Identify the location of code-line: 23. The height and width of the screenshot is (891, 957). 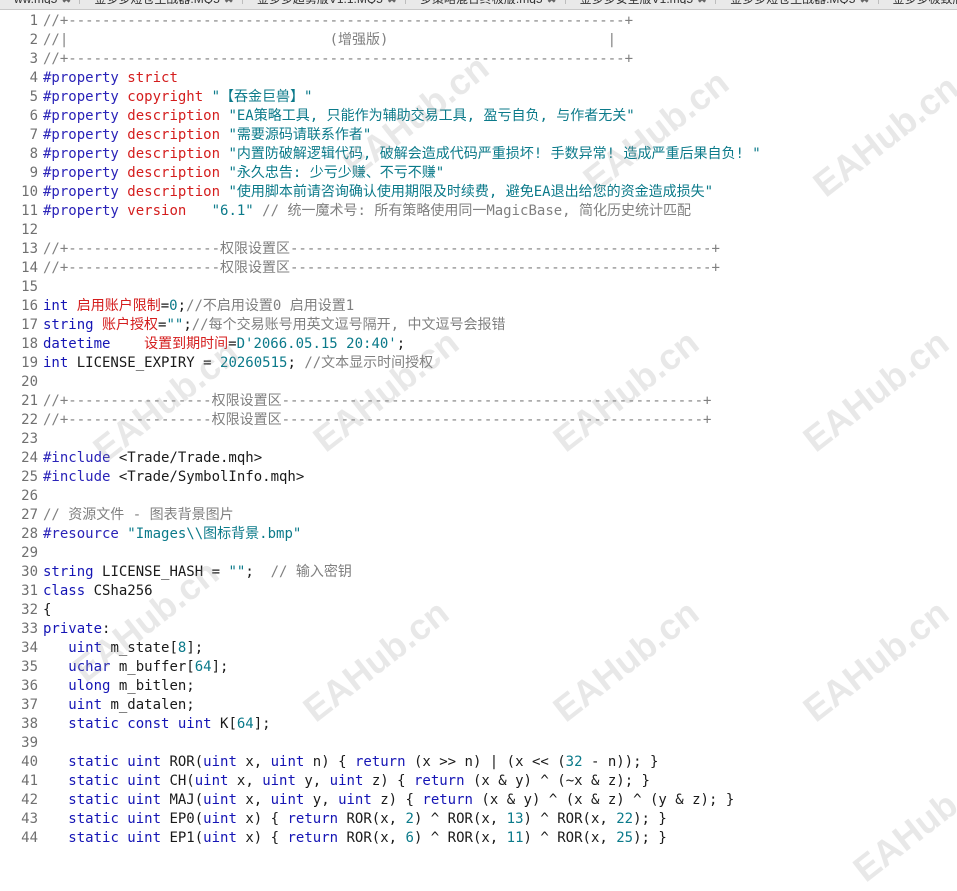
(478, 439).